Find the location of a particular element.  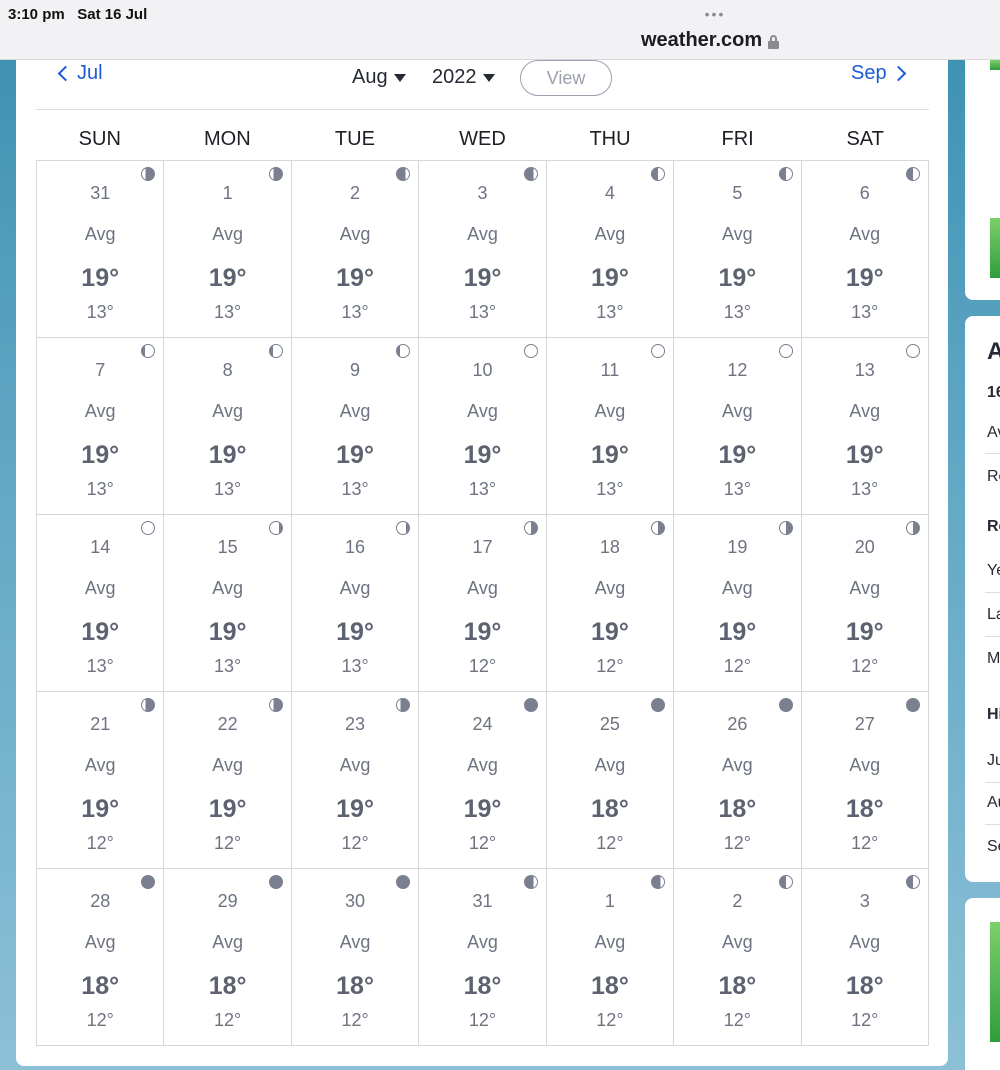

calendar-day-cell: 3 Avg 19° 13° is located at coordinates (483, 249).